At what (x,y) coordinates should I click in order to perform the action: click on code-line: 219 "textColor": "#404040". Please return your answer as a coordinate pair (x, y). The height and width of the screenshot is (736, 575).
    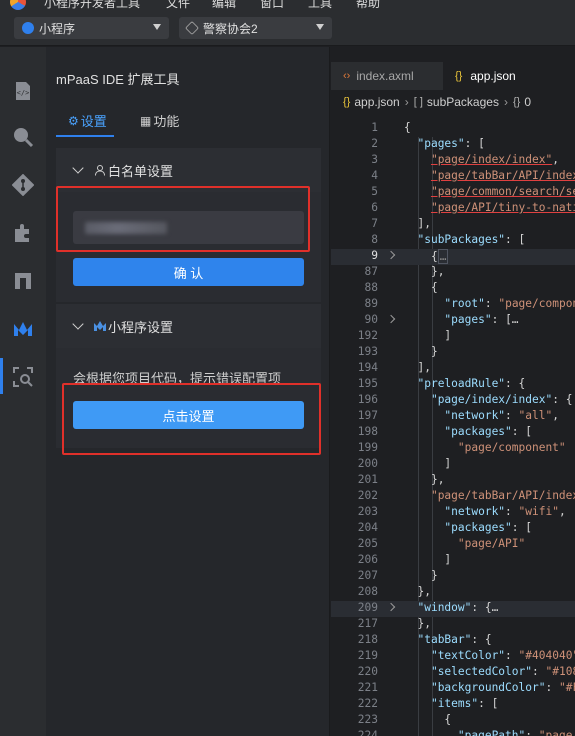
    Looking at the image, I should click on (453, 657).